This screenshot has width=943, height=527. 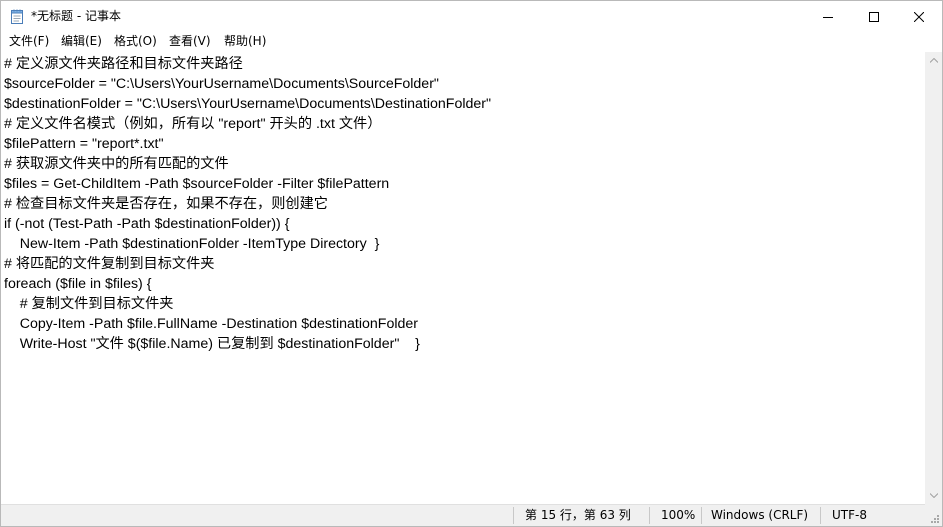 I want to click on chevron-down-icon, so click(x=933, y=495).